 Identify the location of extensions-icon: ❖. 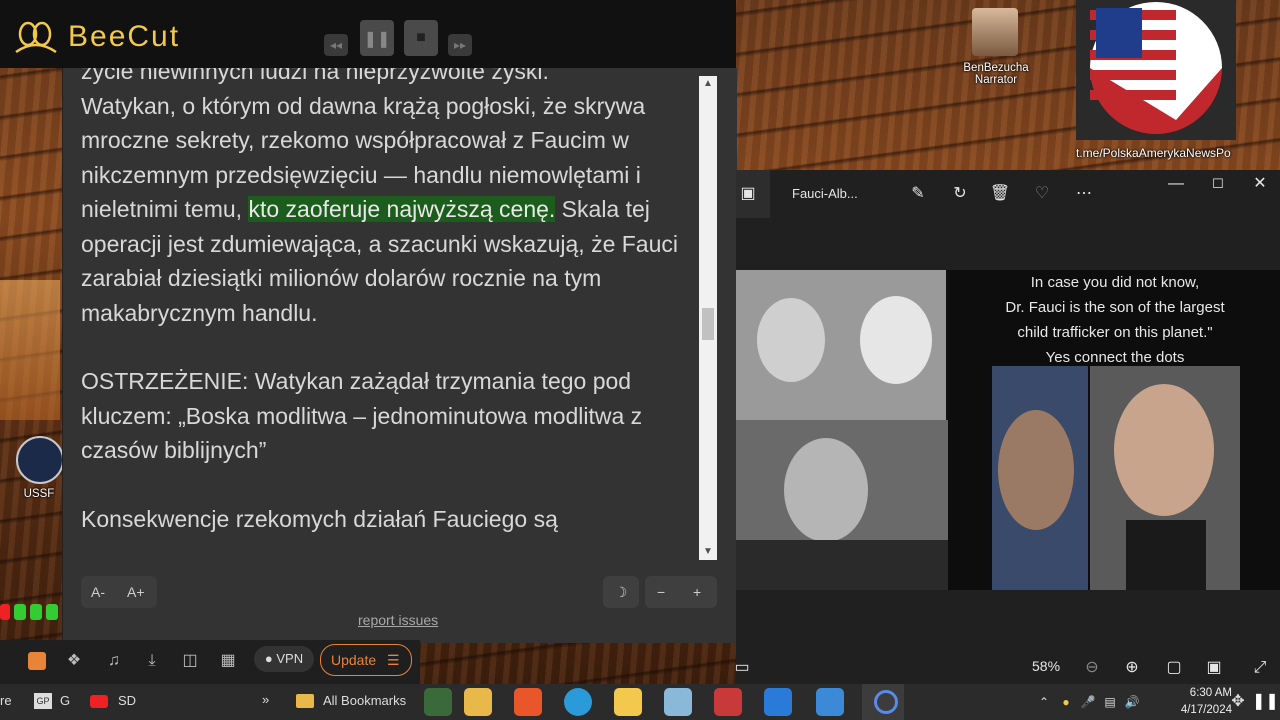
(74, 661).